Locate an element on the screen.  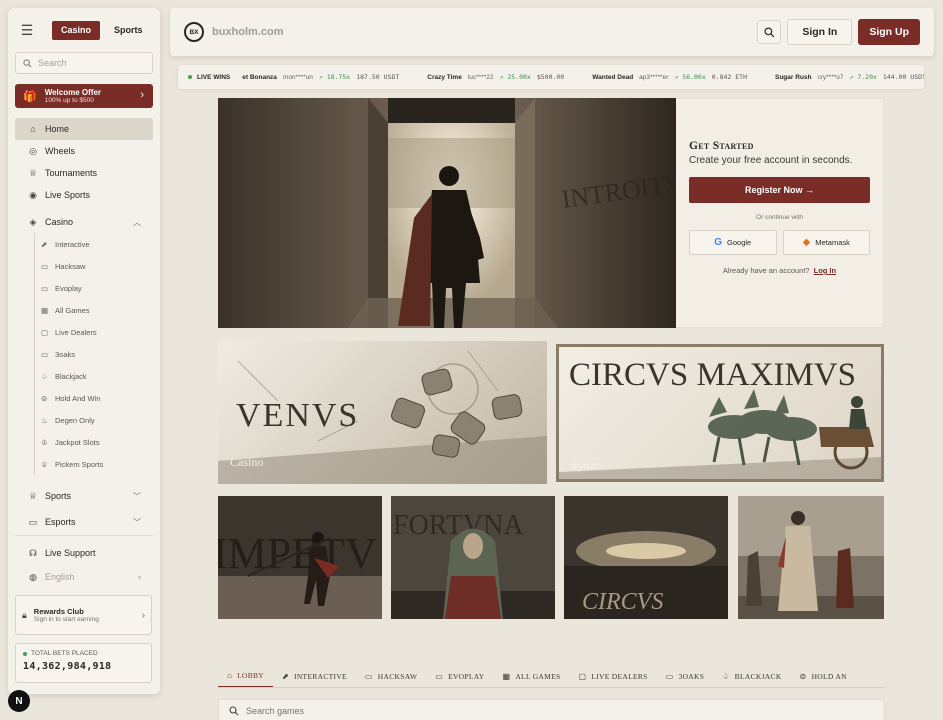
tab-lobby: ⌂ LOBBY is located at coordinates (246, 676).